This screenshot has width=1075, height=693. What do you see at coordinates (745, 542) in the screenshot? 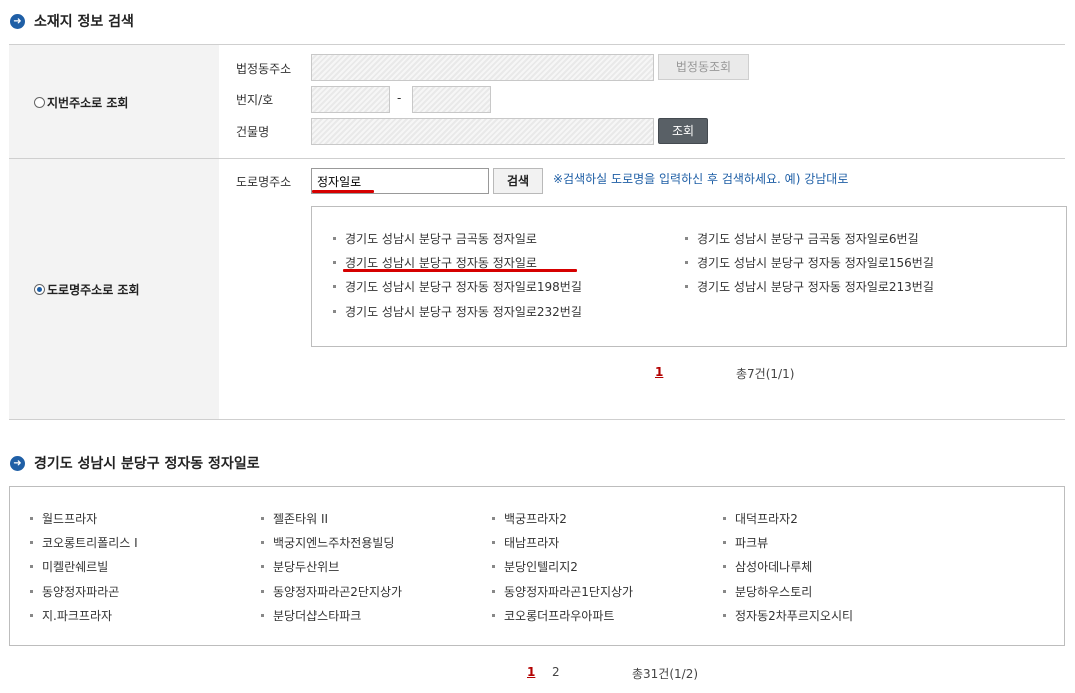
I see `building-item: 파크뷰` at bounding box center [745, 542].